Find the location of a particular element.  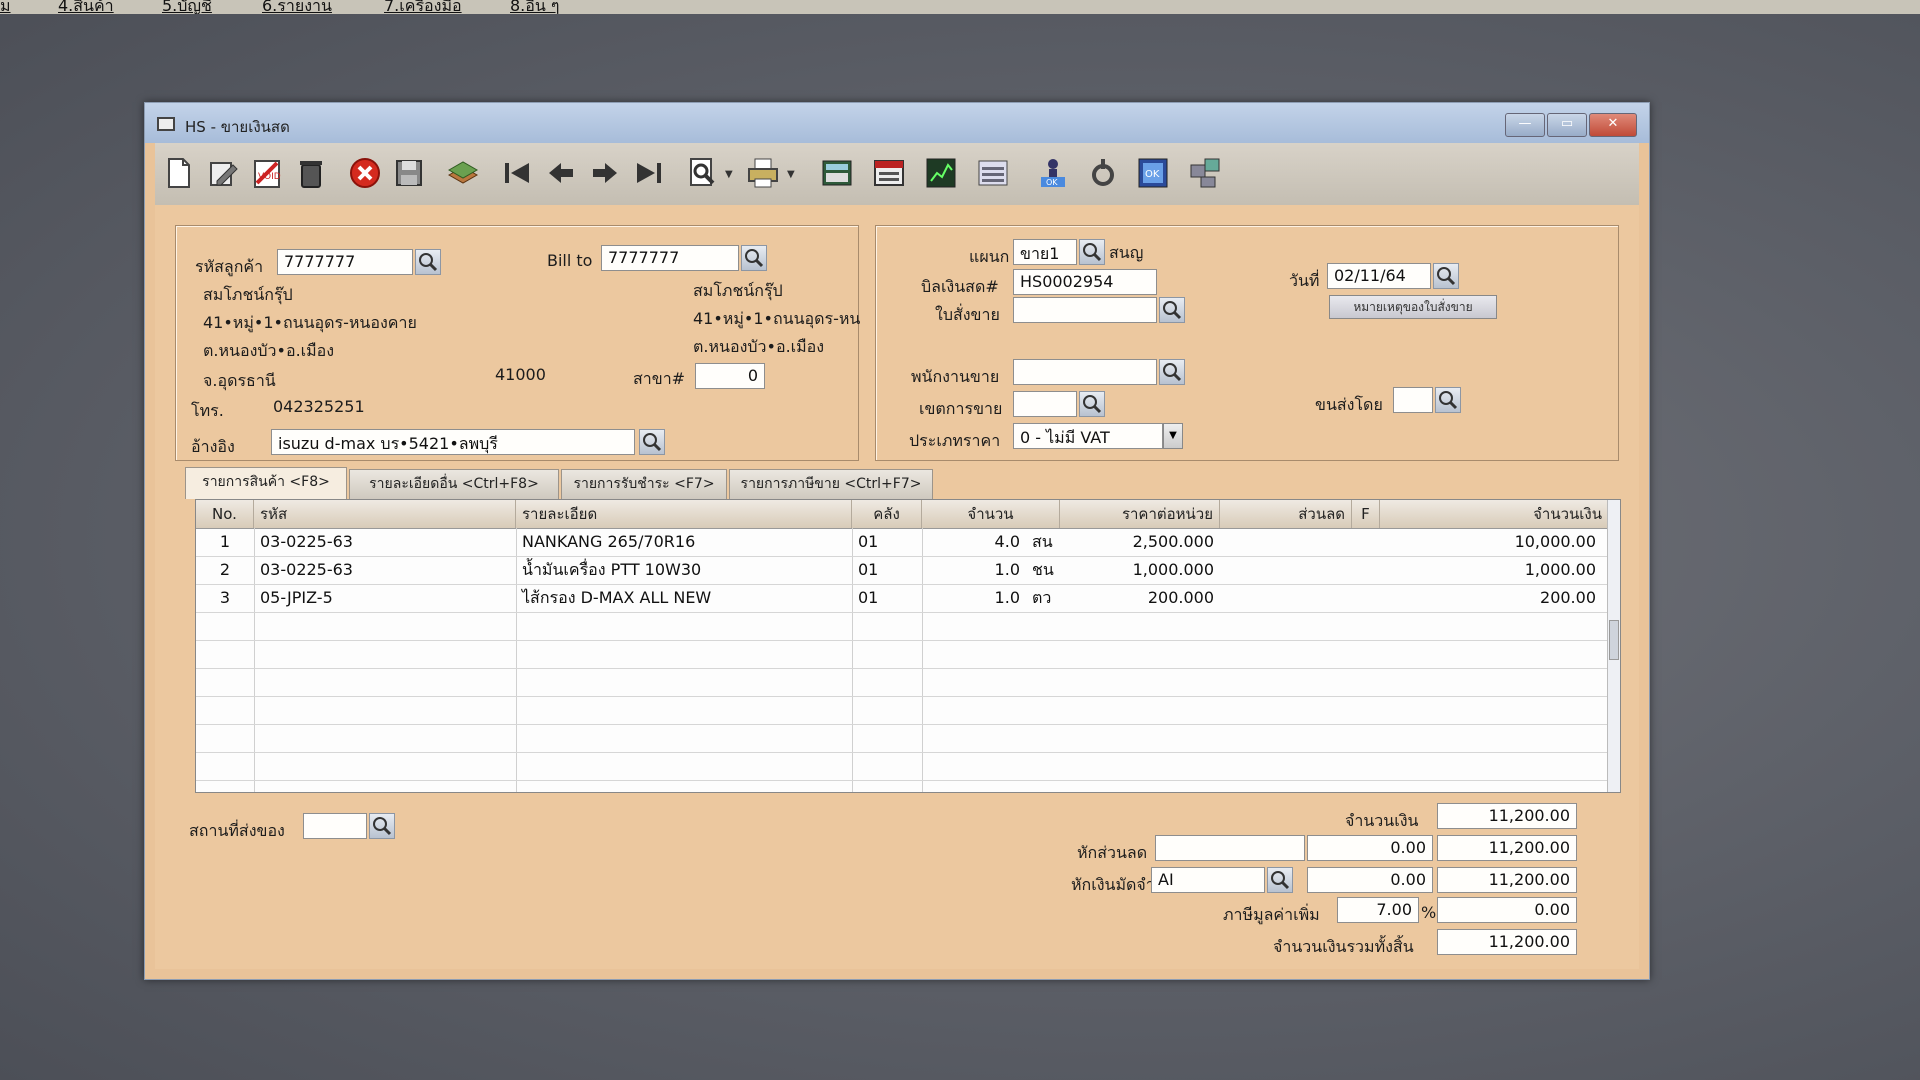

network-icon is located at coordinates (1205, 173).